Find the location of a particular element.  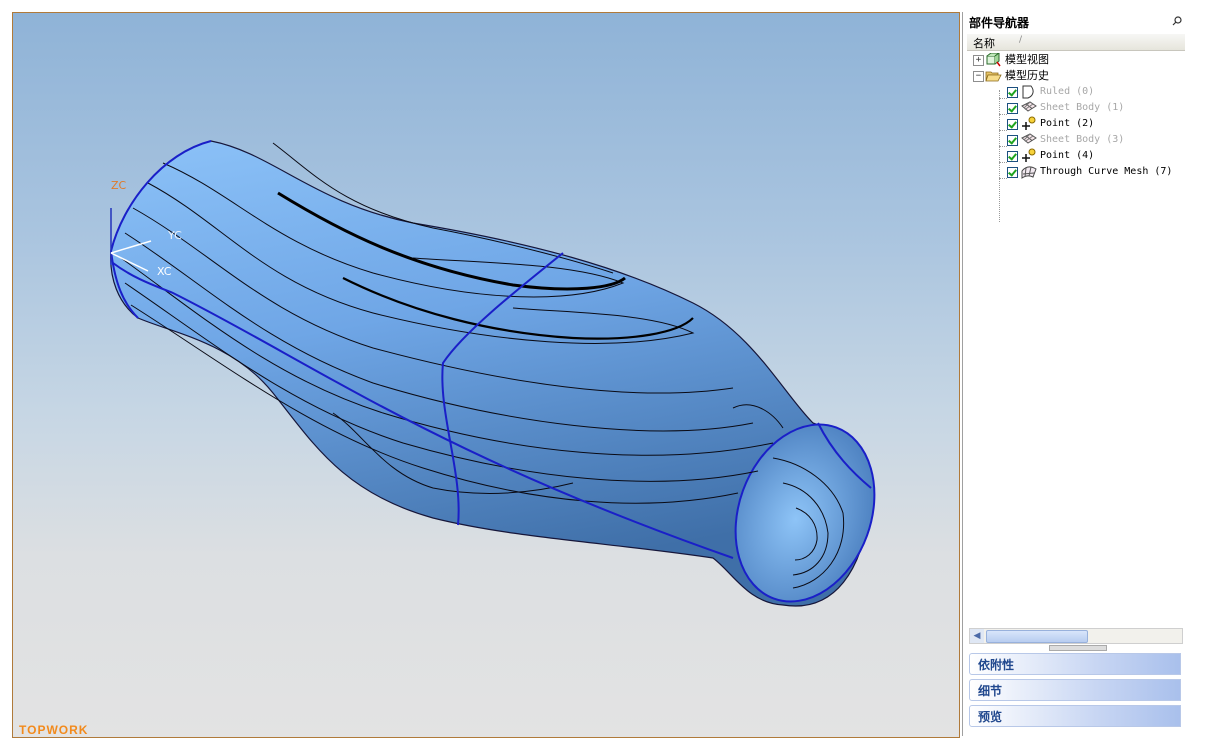

watermark-logo: TOPWORK is located at coordinates (54, 730).